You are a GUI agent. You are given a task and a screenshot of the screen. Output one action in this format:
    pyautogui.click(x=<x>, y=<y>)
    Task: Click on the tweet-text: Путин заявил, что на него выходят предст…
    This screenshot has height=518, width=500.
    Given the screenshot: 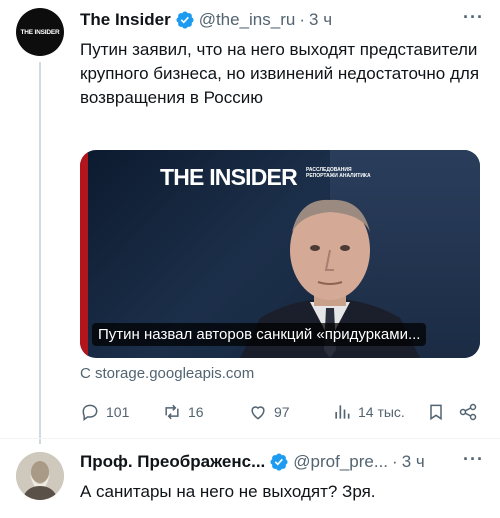 What is the action you would take?
    pyautogui.click(x=280, y=73)
    